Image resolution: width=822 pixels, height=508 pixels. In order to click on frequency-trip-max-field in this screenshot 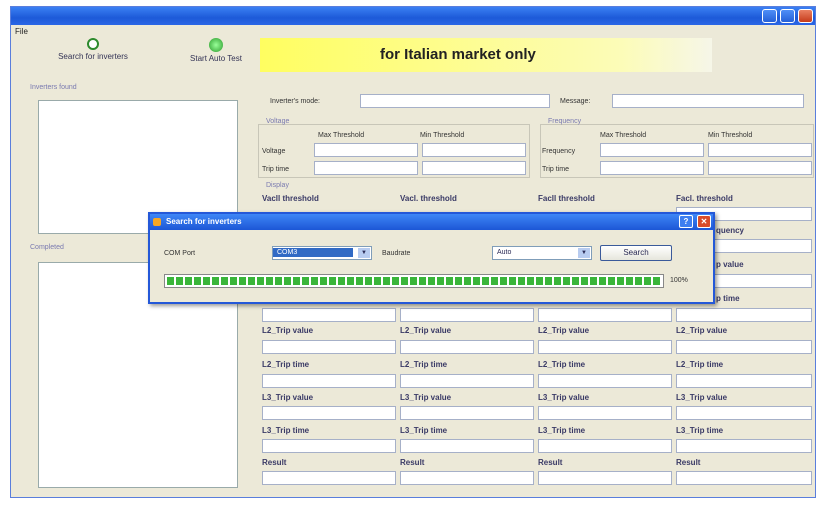, I will do `click(652, 168)`.